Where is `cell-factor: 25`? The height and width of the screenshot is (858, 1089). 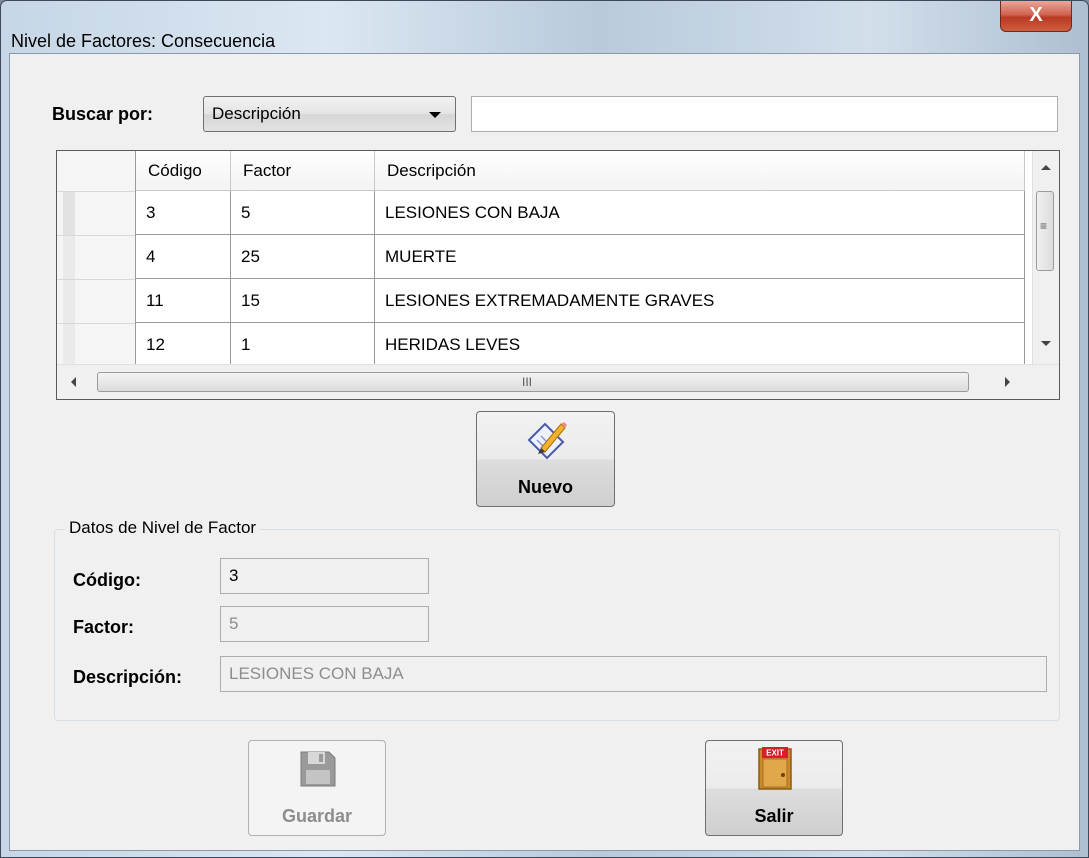 cell-factor: 25 is located at coordinates (303, 257).